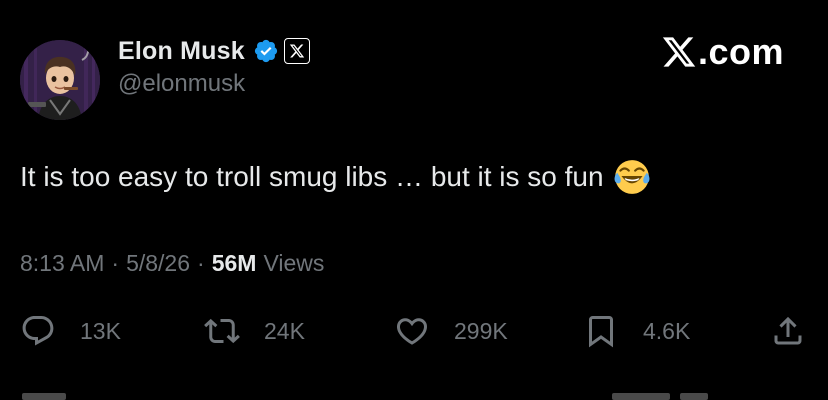 The width and height of the screenshot is (828, 400). I want to click on like-count: 299K, so click(481, 330).